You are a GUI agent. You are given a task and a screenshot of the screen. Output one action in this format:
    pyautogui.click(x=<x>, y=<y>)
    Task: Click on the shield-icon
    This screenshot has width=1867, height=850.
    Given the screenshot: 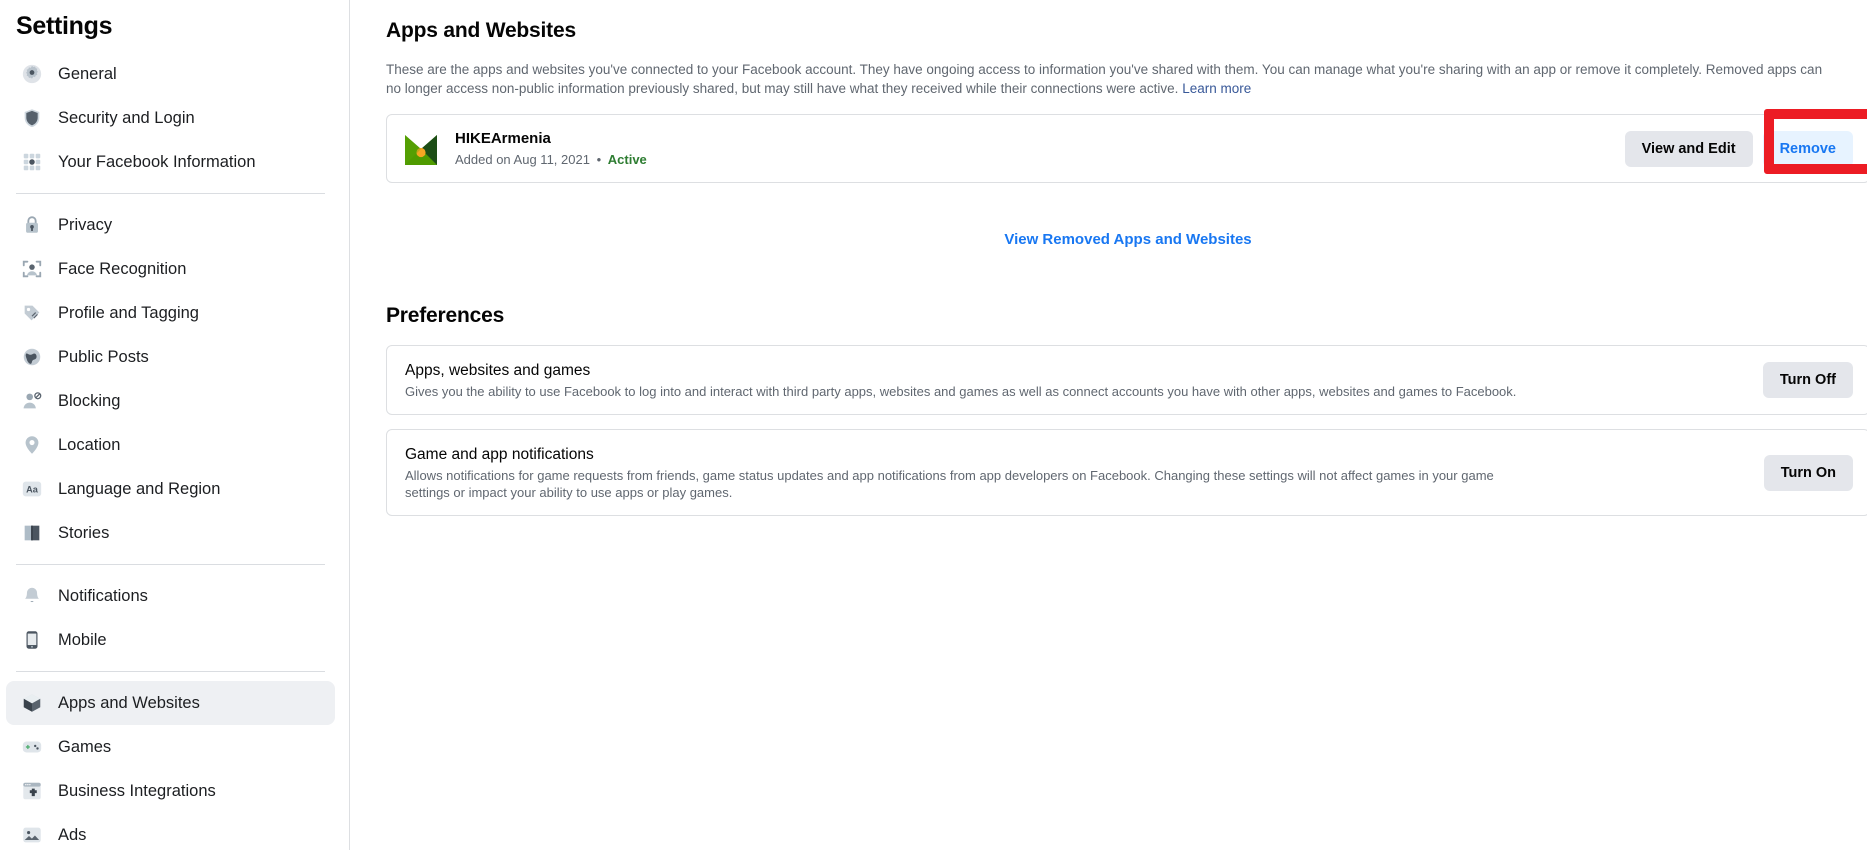 What is the action you would take?
    pyautogui.click(x=32, y=118)
    